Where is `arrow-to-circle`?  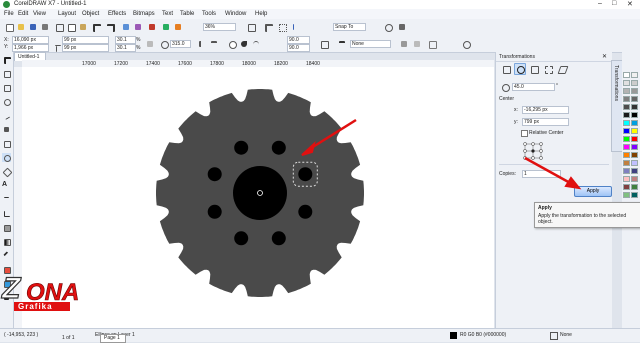 arrow-to-circle is located at coordinates (332, 135).